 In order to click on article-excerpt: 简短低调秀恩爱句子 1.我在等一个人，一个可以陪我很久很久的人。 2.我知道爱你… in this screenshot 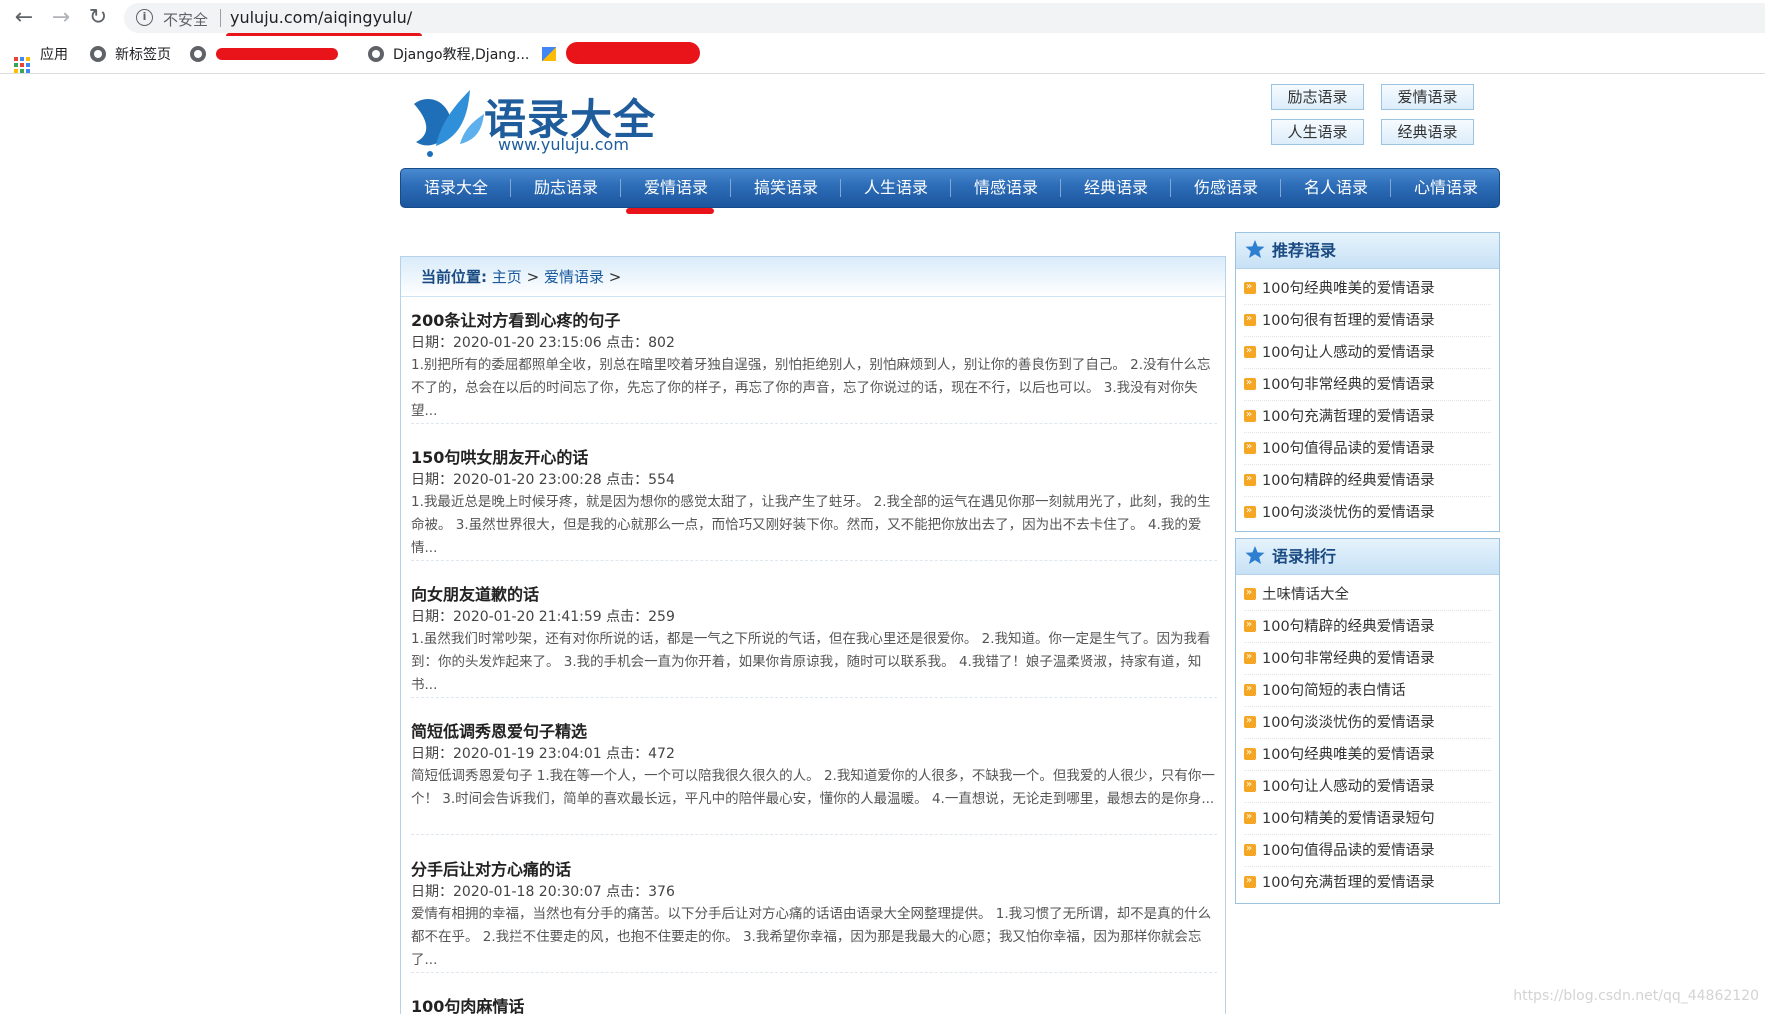, I will do `click(813, 787)`.